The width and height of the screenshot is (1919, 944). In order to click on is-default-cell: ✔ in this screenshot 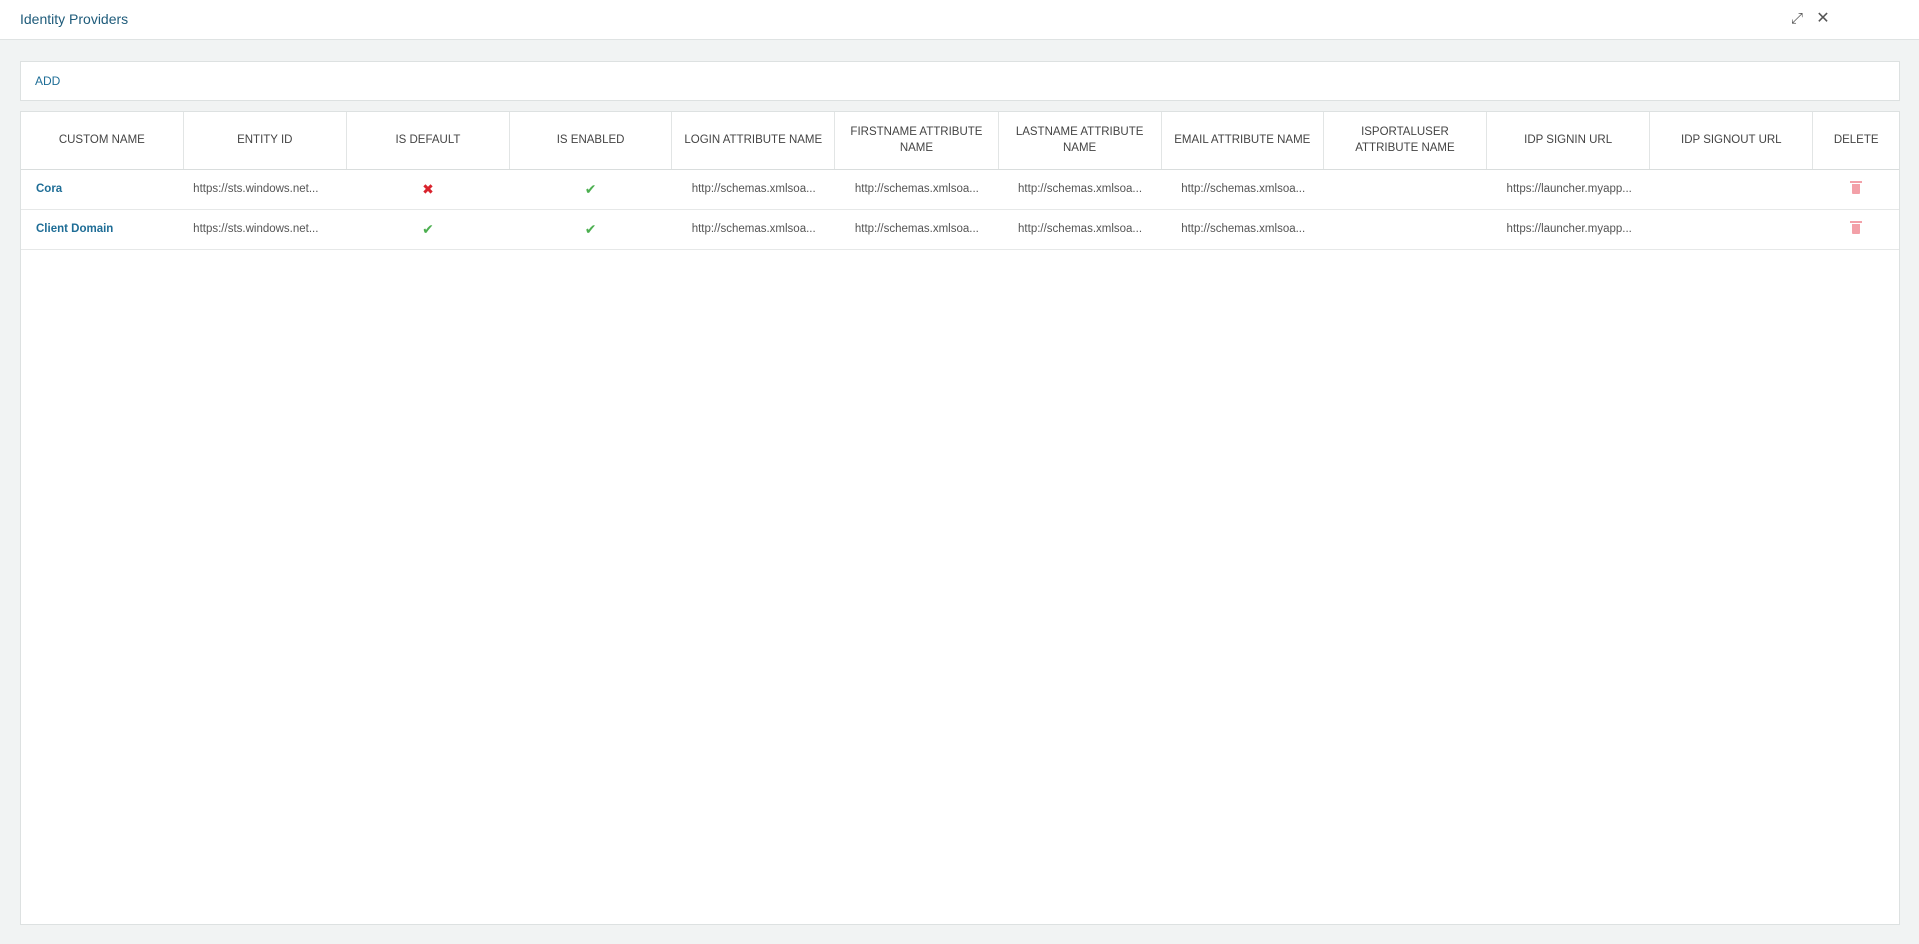, I will do `click(428, 229)`.